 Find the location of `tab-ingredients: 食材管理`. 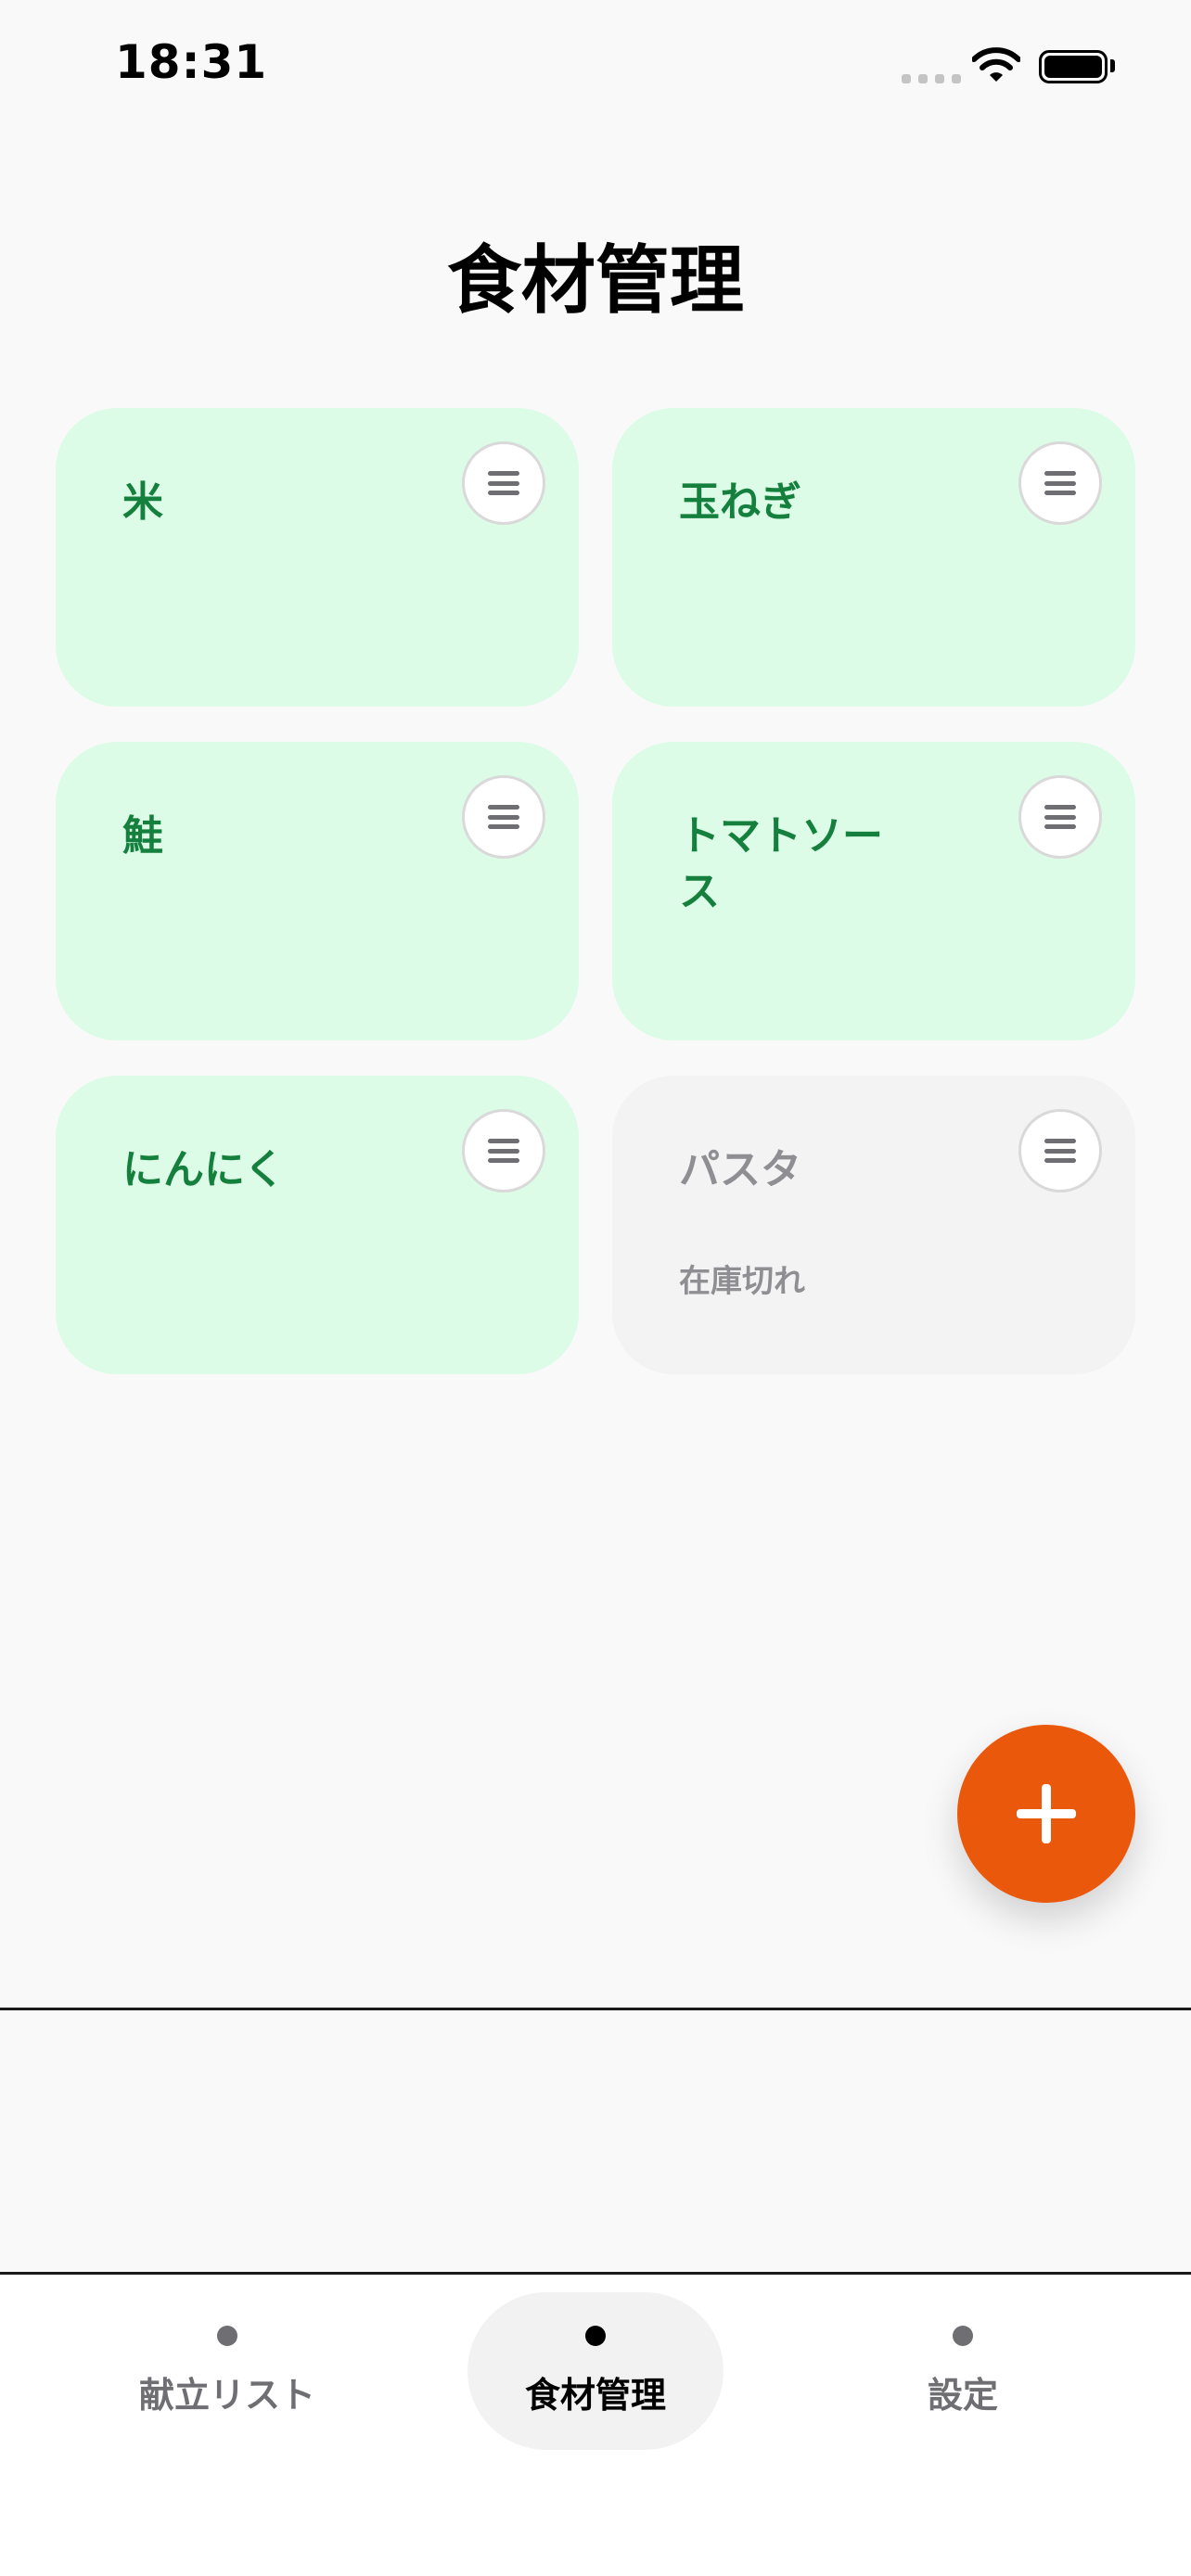

tab-ingredients: 食材管理 is located at coordinates (595, 2371).